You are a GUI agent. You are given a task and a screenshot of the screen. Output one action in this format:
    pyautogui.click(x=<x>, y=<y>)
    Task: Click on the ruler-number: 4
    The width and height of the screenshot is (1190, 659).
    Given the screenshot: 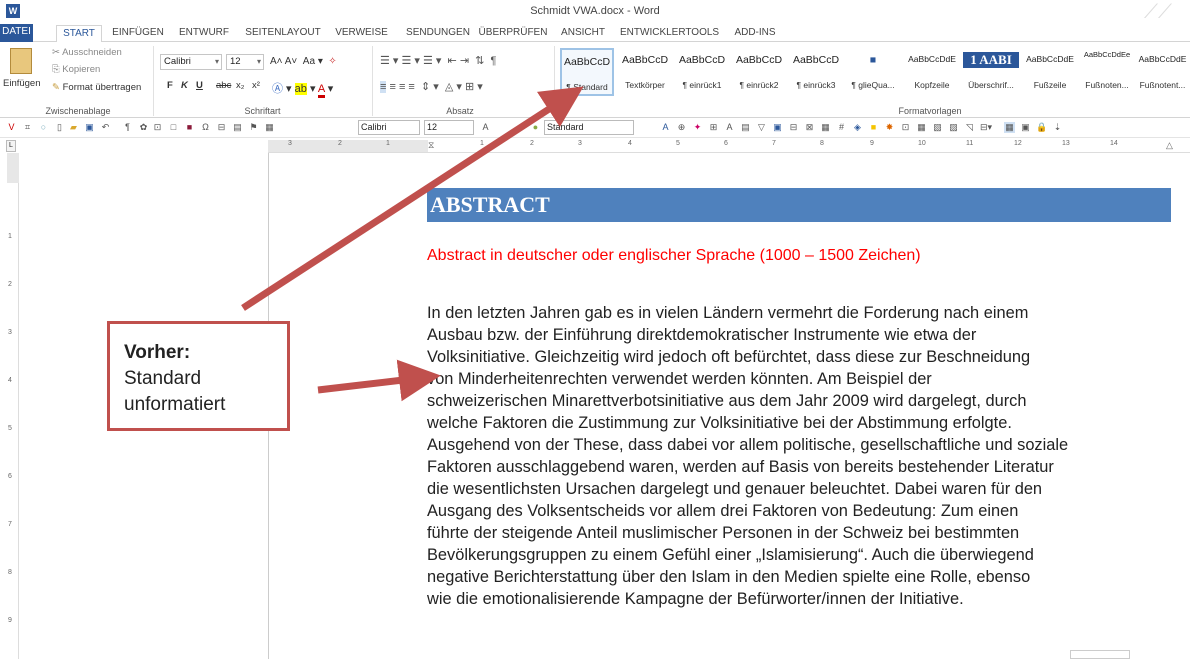 What is the action you would take?
    pyautogui.click(x=10, y=380)
    